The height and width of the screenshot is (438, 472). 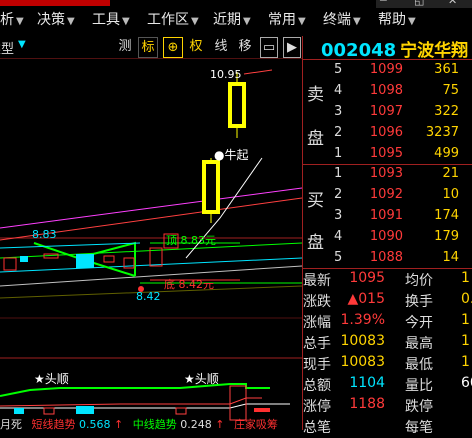 I want to click on ma-line-green, so click(x=151, y=250).